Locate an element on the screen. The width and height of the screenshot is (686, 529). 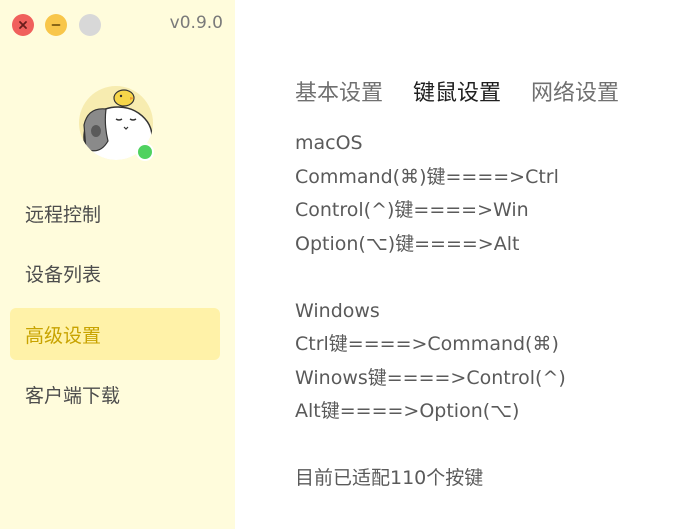
version-label: v0.9.0 is located at coordinates (196, 23).